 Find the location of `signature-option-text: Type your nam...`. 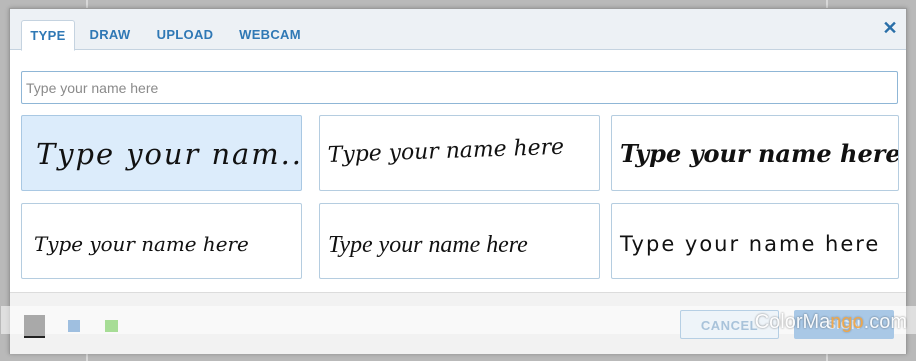

signature-option-text: Type your nam... is located at coordinates (168, 154).